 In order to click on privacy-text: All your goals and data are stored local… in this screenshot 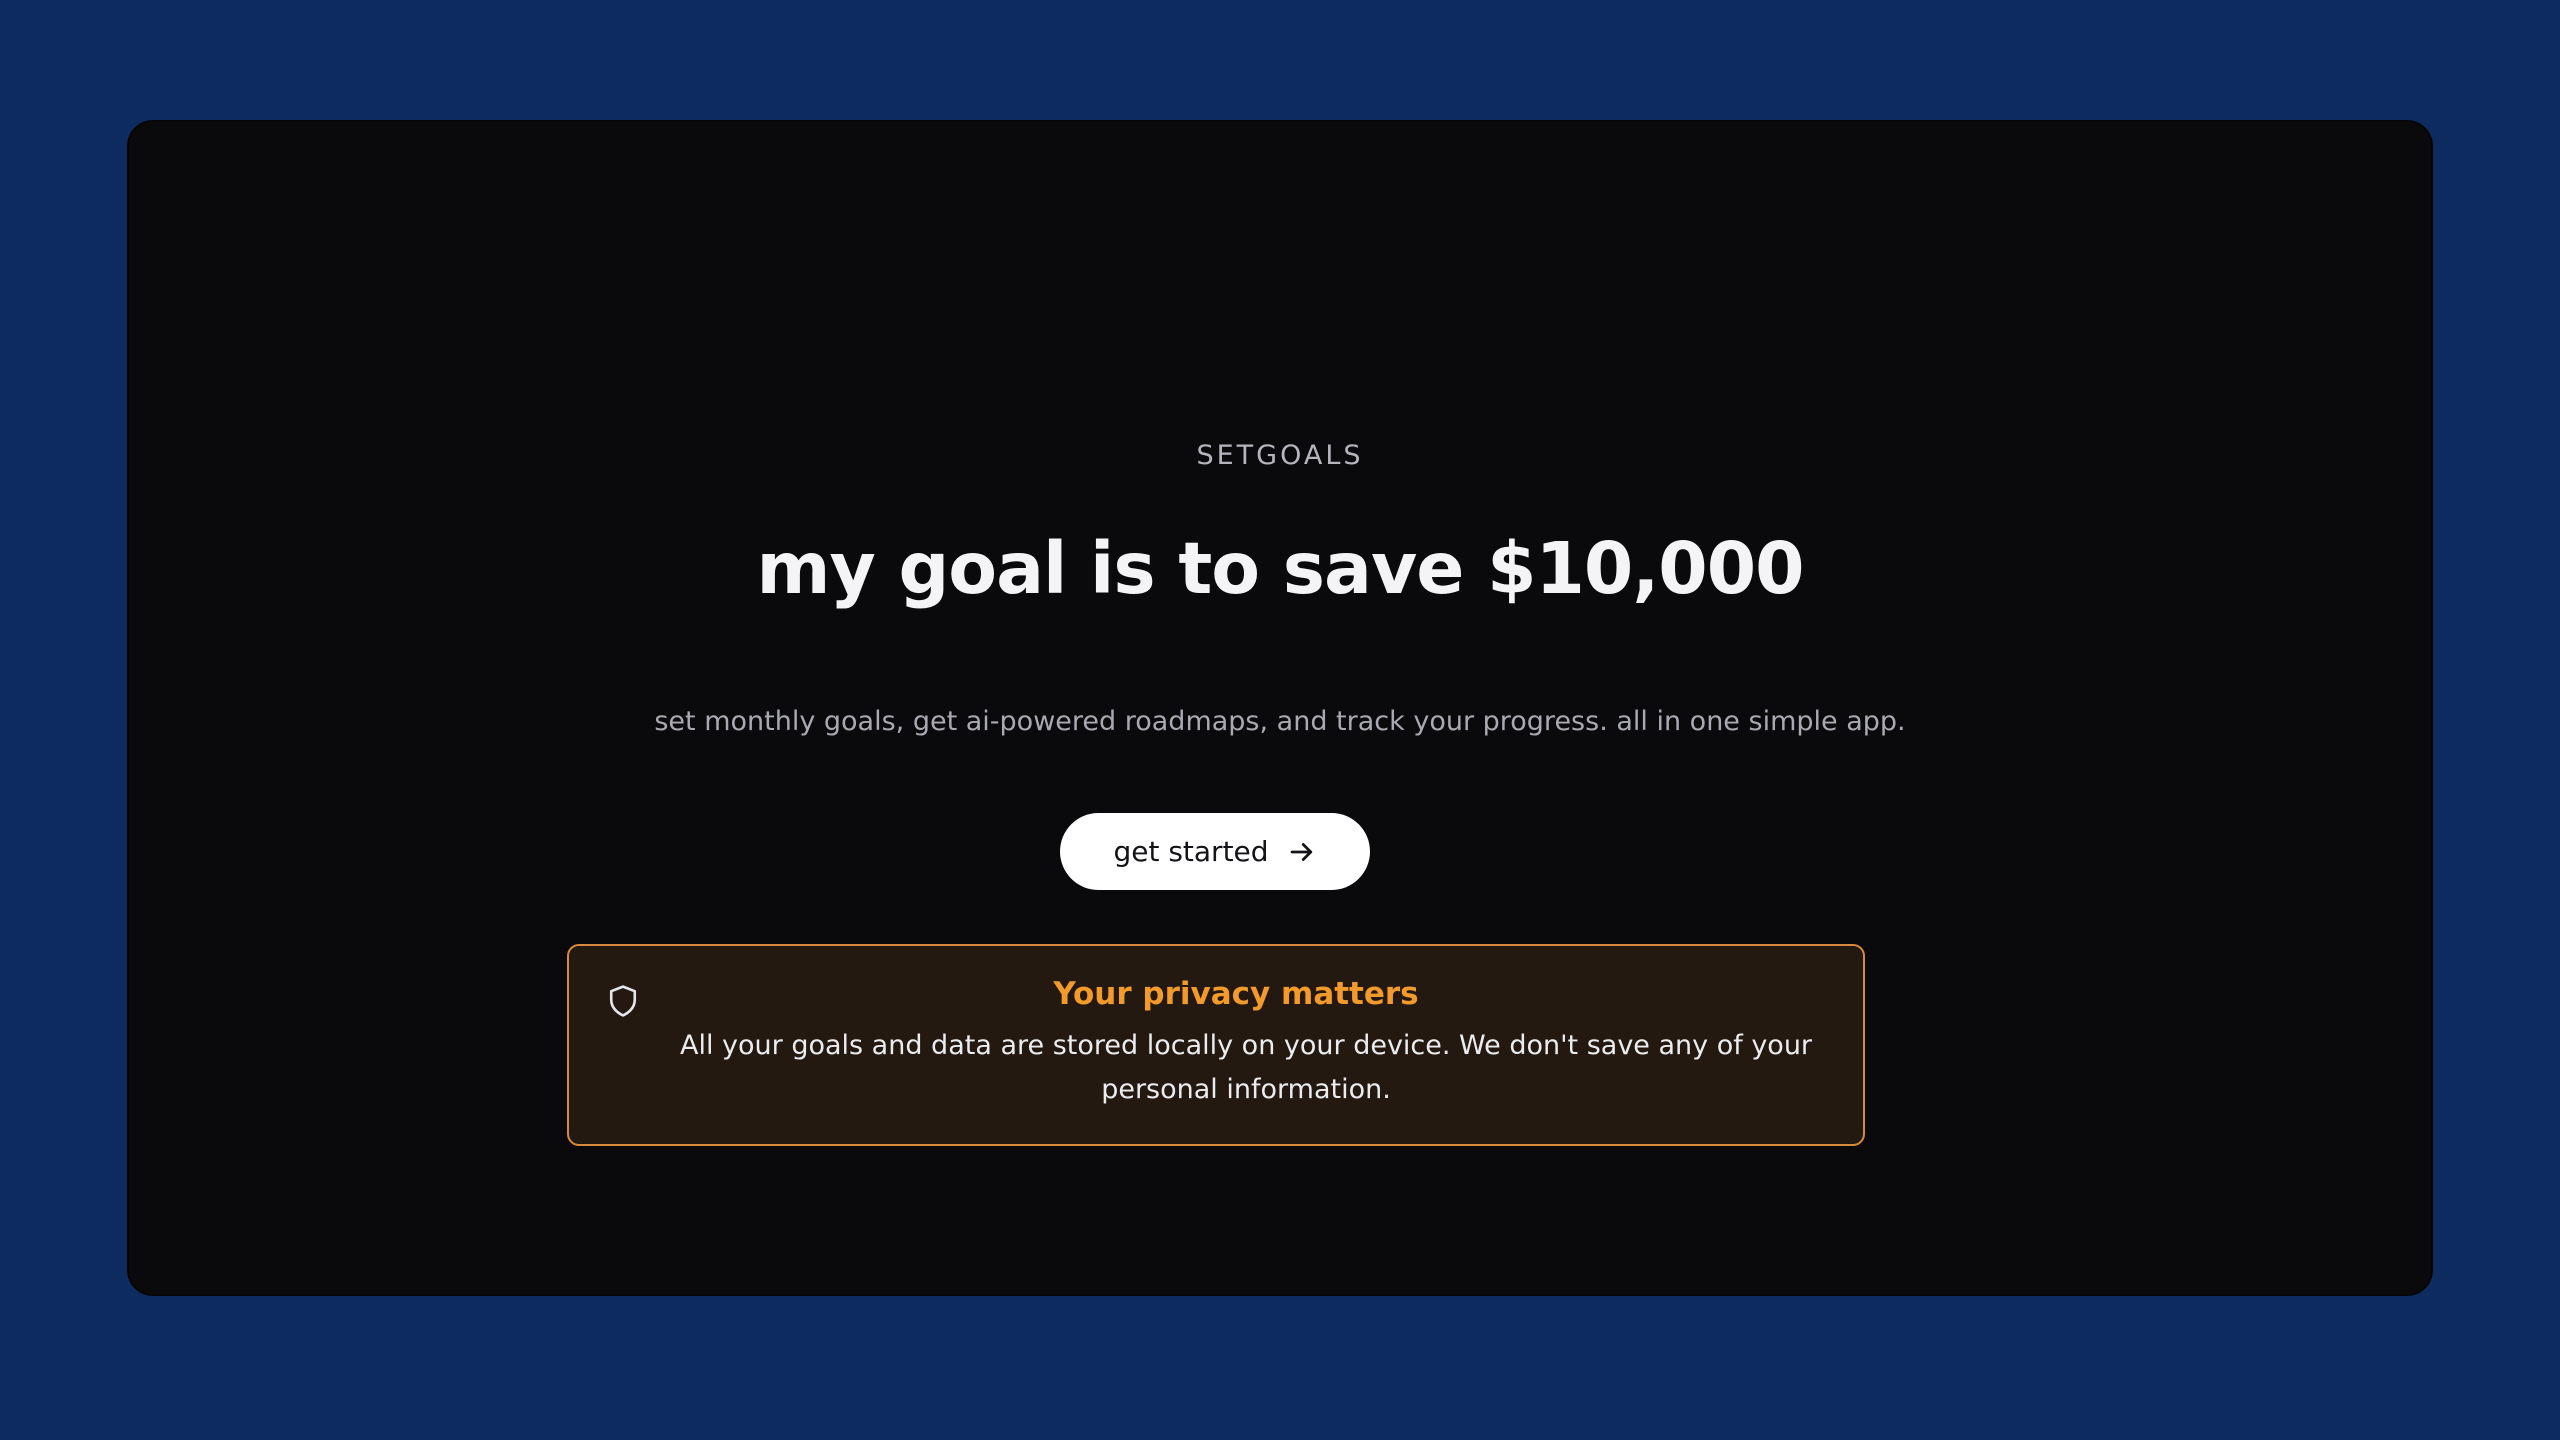, I will do `click(1246, 1067)`.